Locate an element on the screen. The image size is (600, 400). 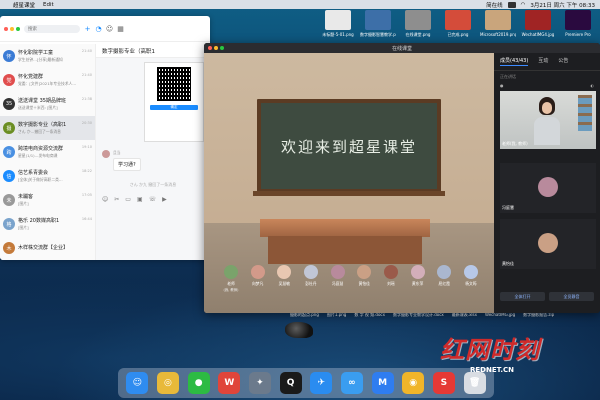
baidu-netdisk-icon: ∞ is located at coordinates (351, 383).